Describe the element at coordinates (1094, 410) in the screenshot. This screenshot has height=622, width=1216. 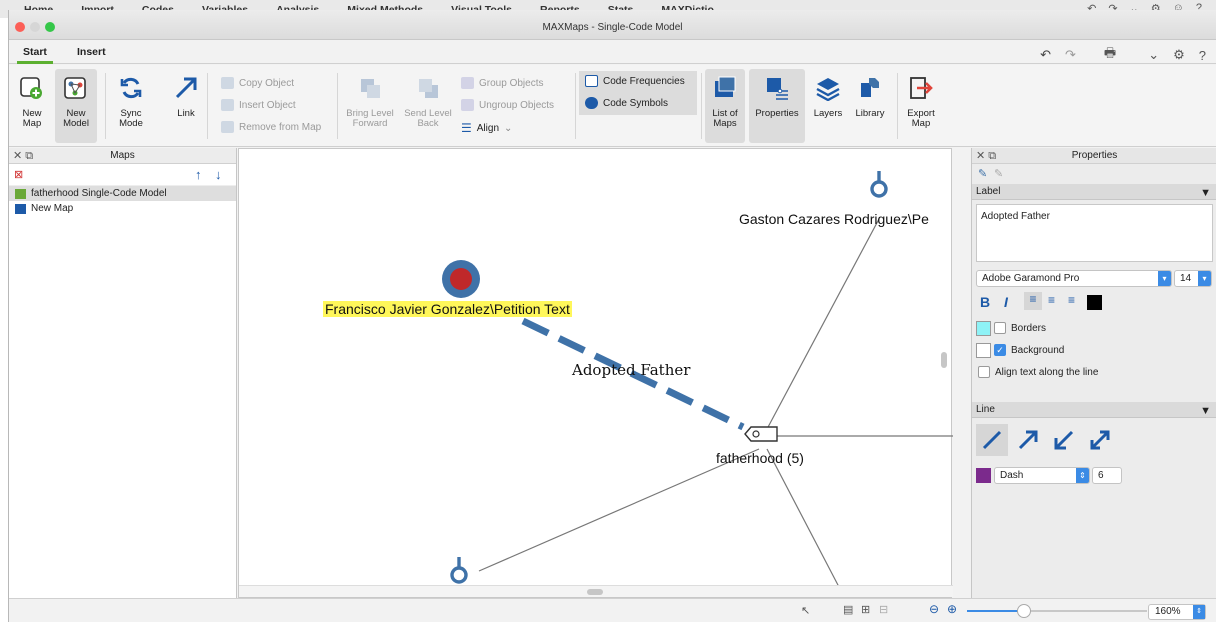
I see `line-section-header: Line ▼` at that location.